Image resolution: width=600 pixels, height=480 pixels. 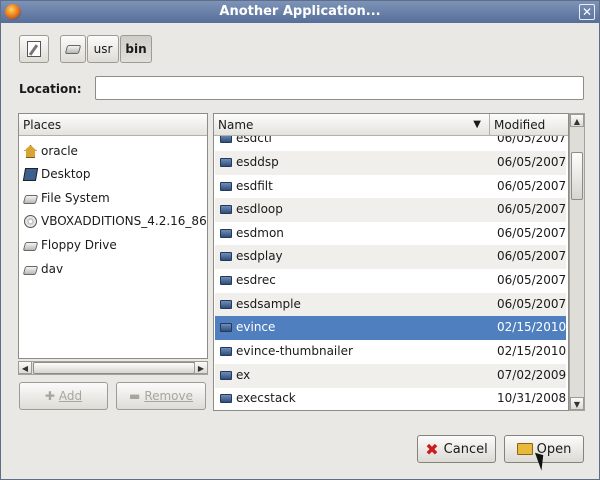 I want to click on edit-icon, so click(x=34, y=49).